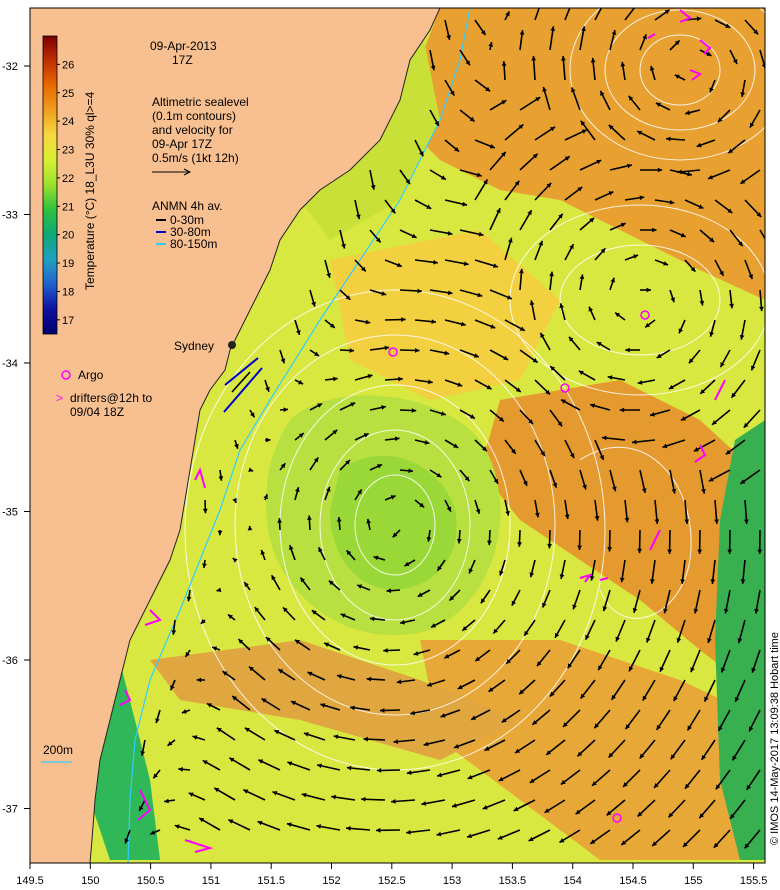 This screenshot has height=890, width=780. I want to click on sydney-marker, so click(232, 345).